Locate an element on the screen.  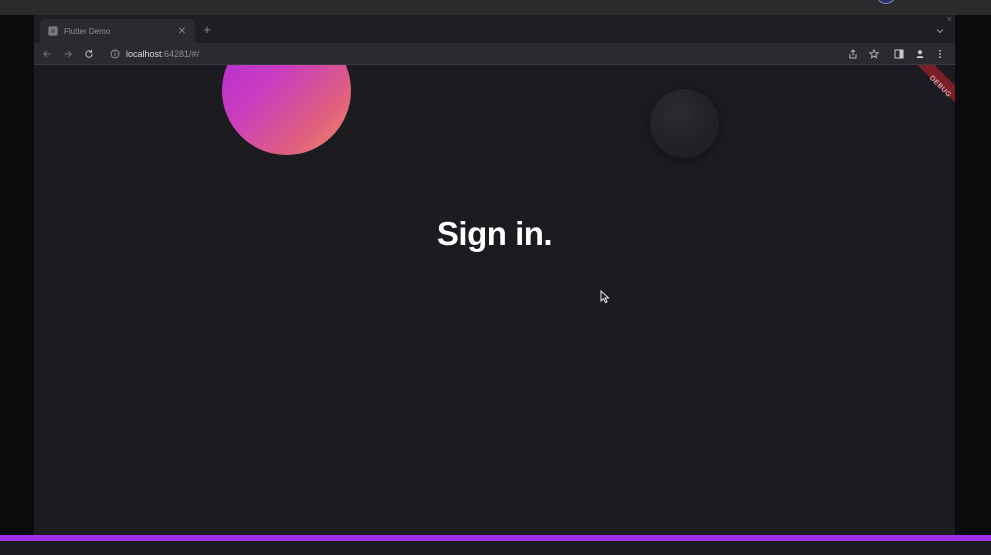
back-button is located at coordinates (47, 54).